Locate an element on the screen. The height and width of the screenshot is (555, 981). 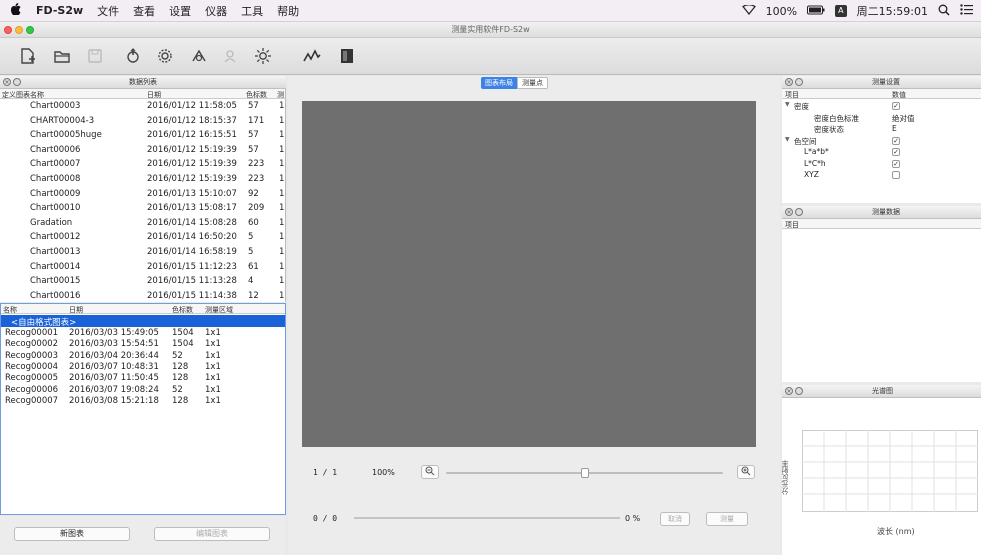
list-item: Recog00006 2016/03/07 19:08:24 52 1x1 is located at coordinates (143, 390).